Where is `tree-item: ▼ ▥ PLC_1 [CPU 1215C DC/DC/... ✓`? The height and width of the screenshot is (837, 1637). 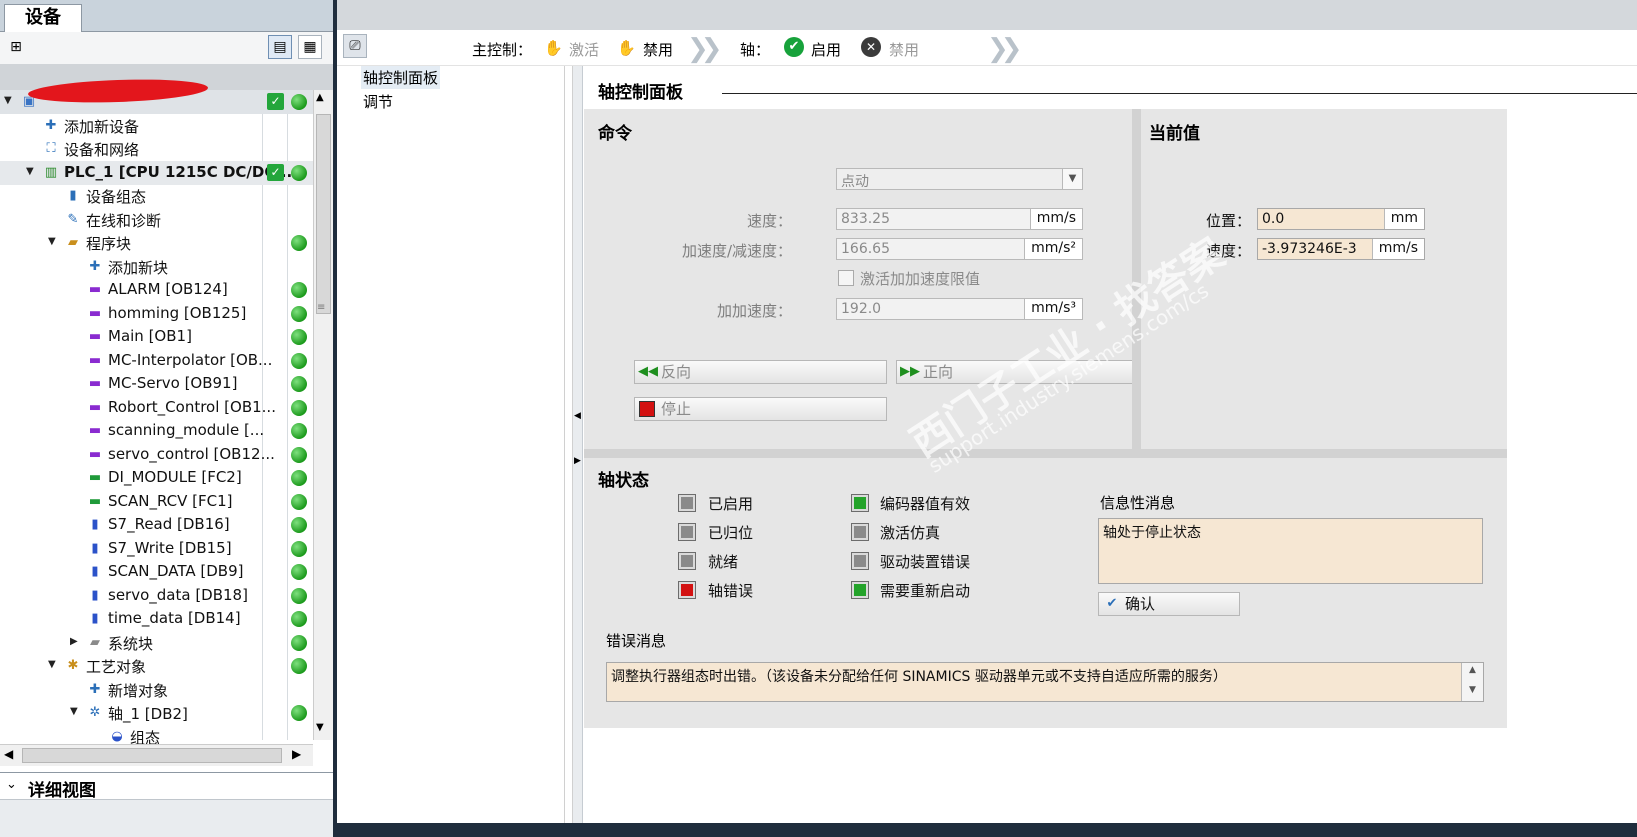
tree-item: ▼ ▥ PLC_1 [CPU 1215C DC/DC/... ✓ is located at coordinates (156, 172).